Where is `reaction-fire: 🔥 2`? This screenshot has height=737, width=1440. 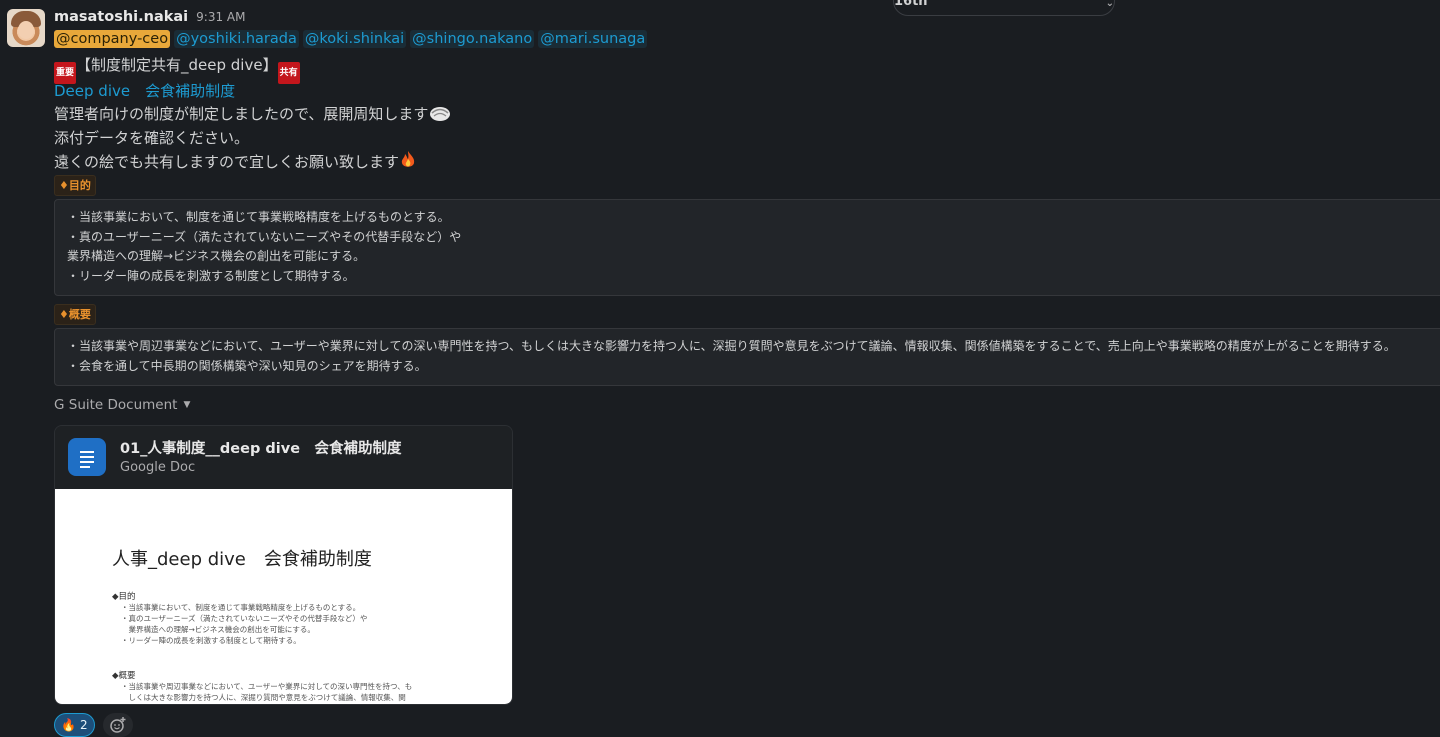 reaction-fire: 🔥 2 is located at coordinates (74, 725).